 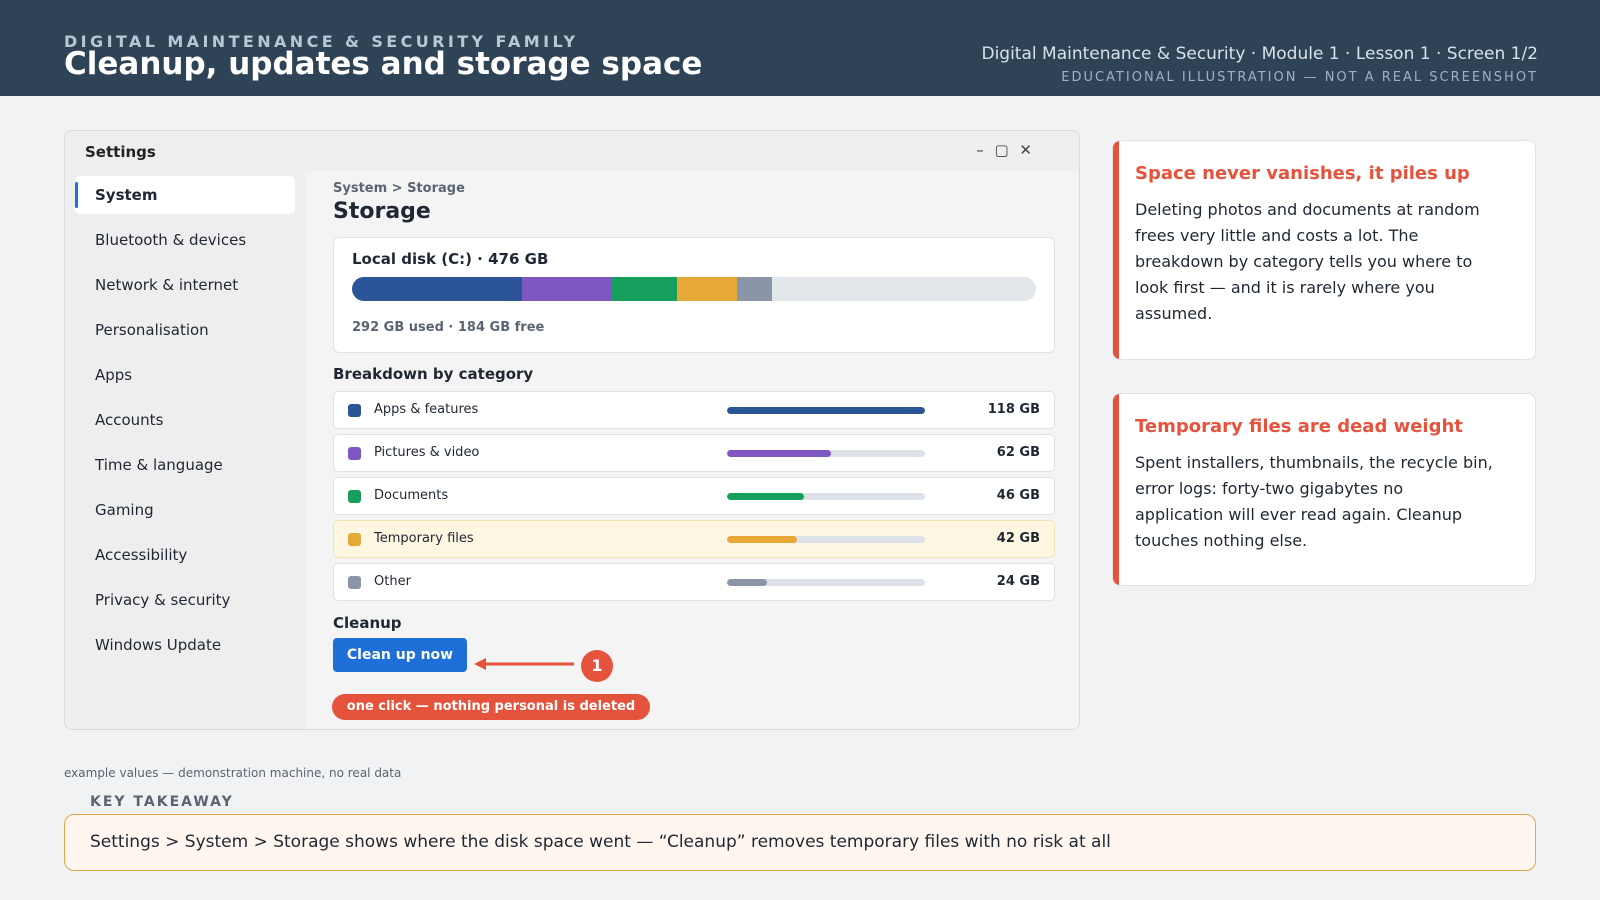 What do you see at coordinates (1018, 581) in the screenshot?
I see `category-size: 24 GB` at bounding box center [1018, 581].